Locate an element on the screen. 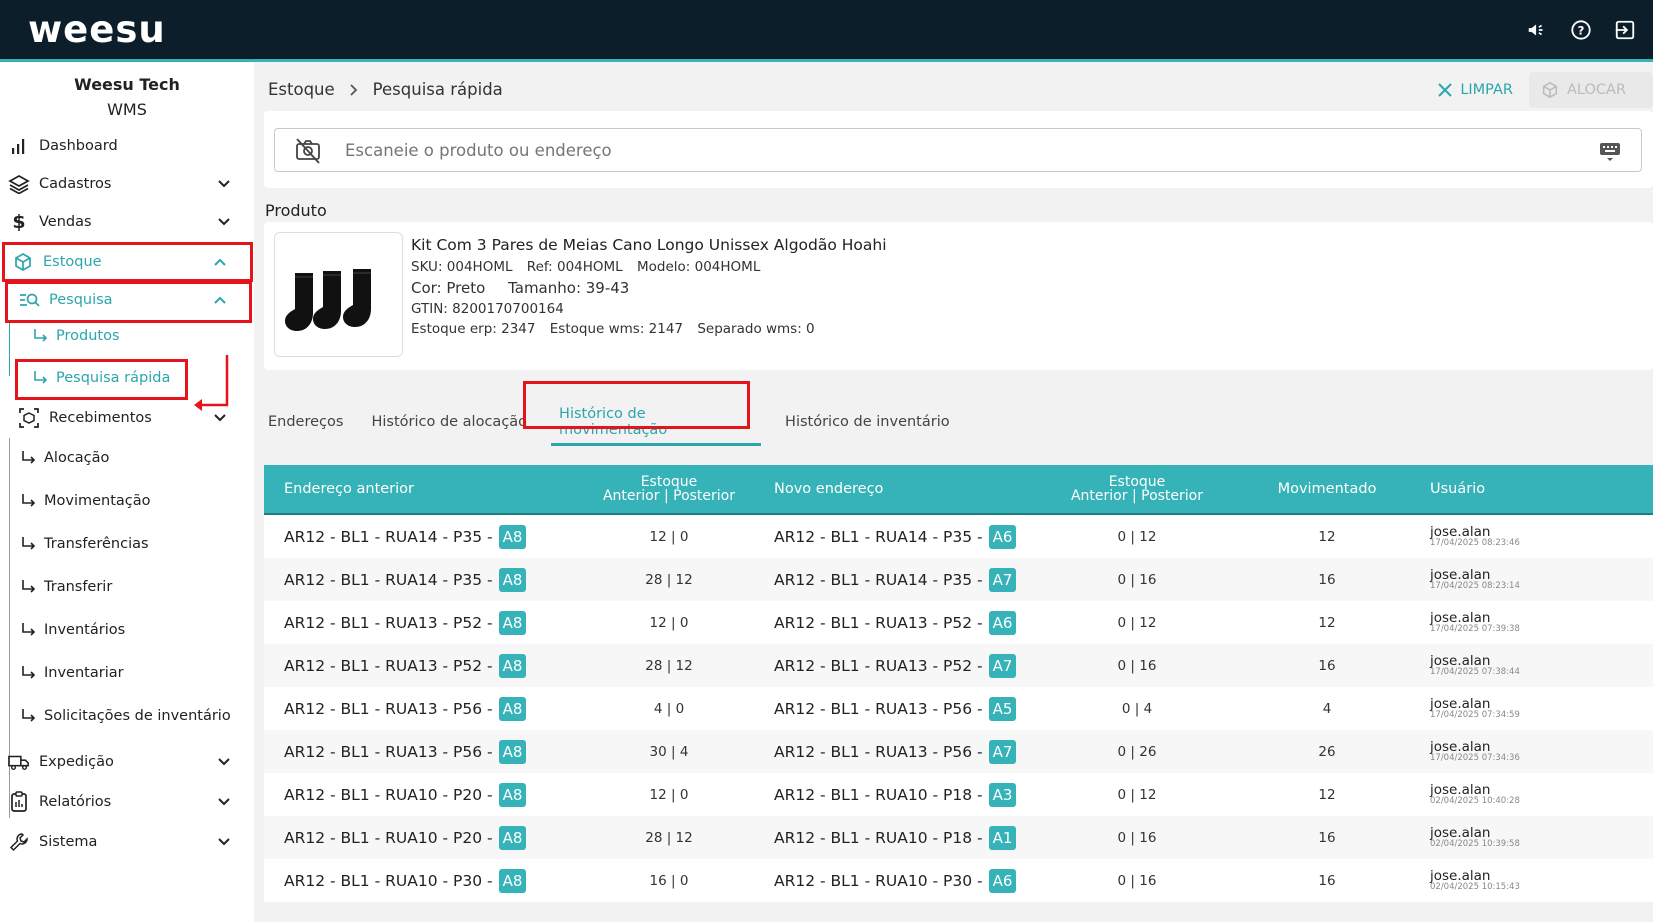 The width and height of the screenshot is (1653, 922). user-timestamp: 17/04/2025 08:23:14 is located at coordinates (1475, 585).